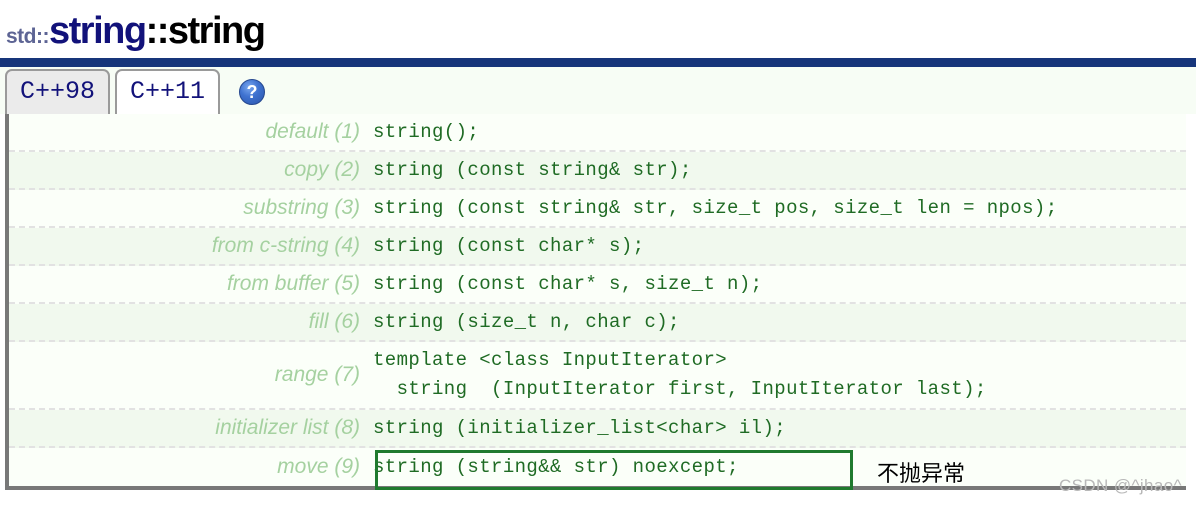  I want to click on signature-code: string (const char* s);, so click(509, 246).